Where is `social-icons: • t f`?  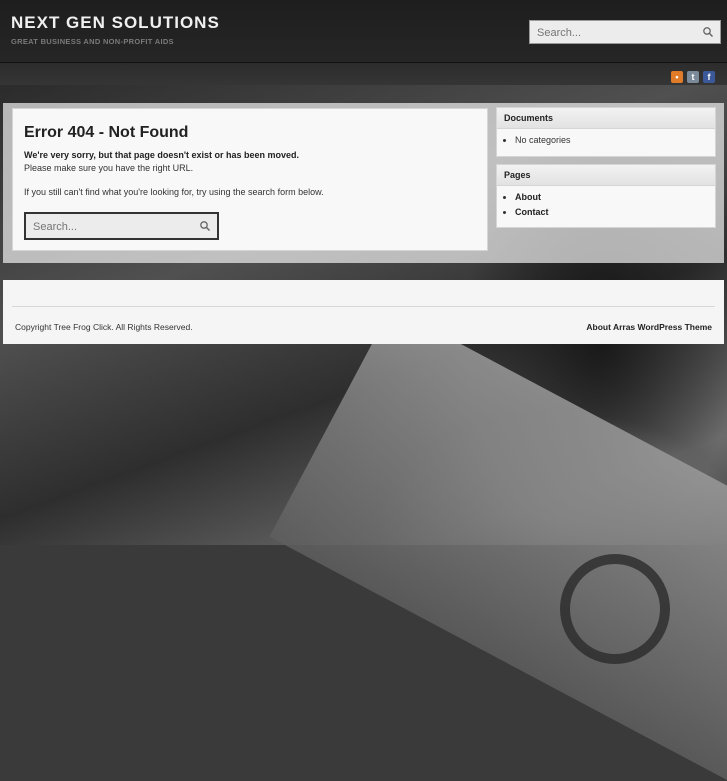 social-icons: • t f is located at coordinates (693, 77).